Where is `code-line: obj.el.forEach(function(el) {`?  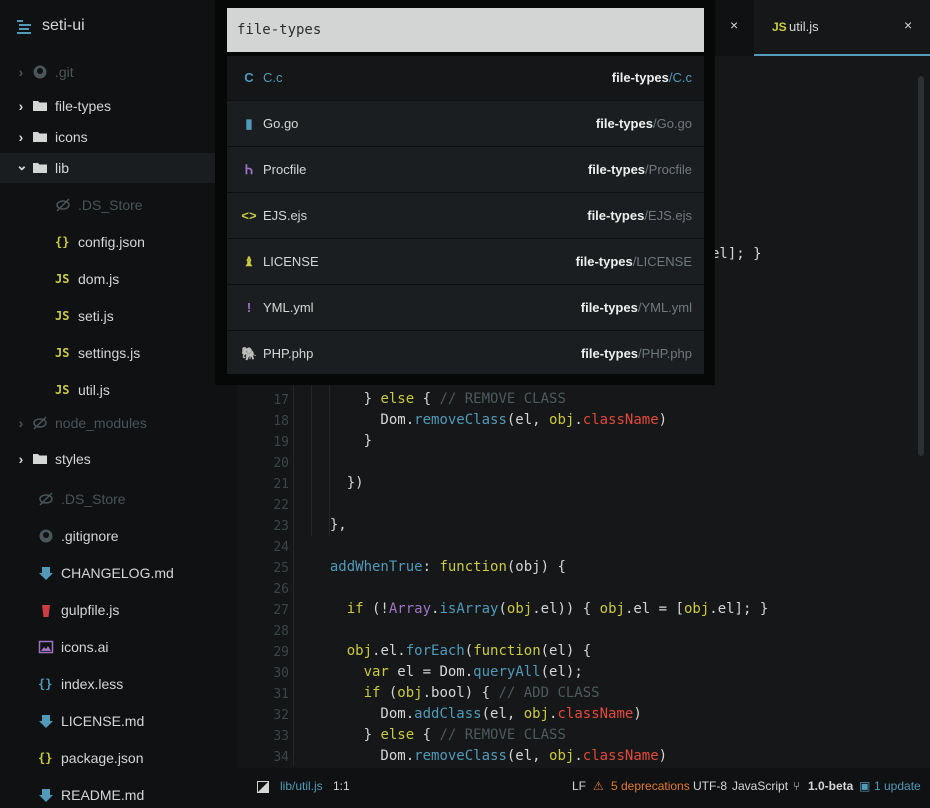 code-line: obj.el.forEach(function(el) { is located at coordinates (469, 651).